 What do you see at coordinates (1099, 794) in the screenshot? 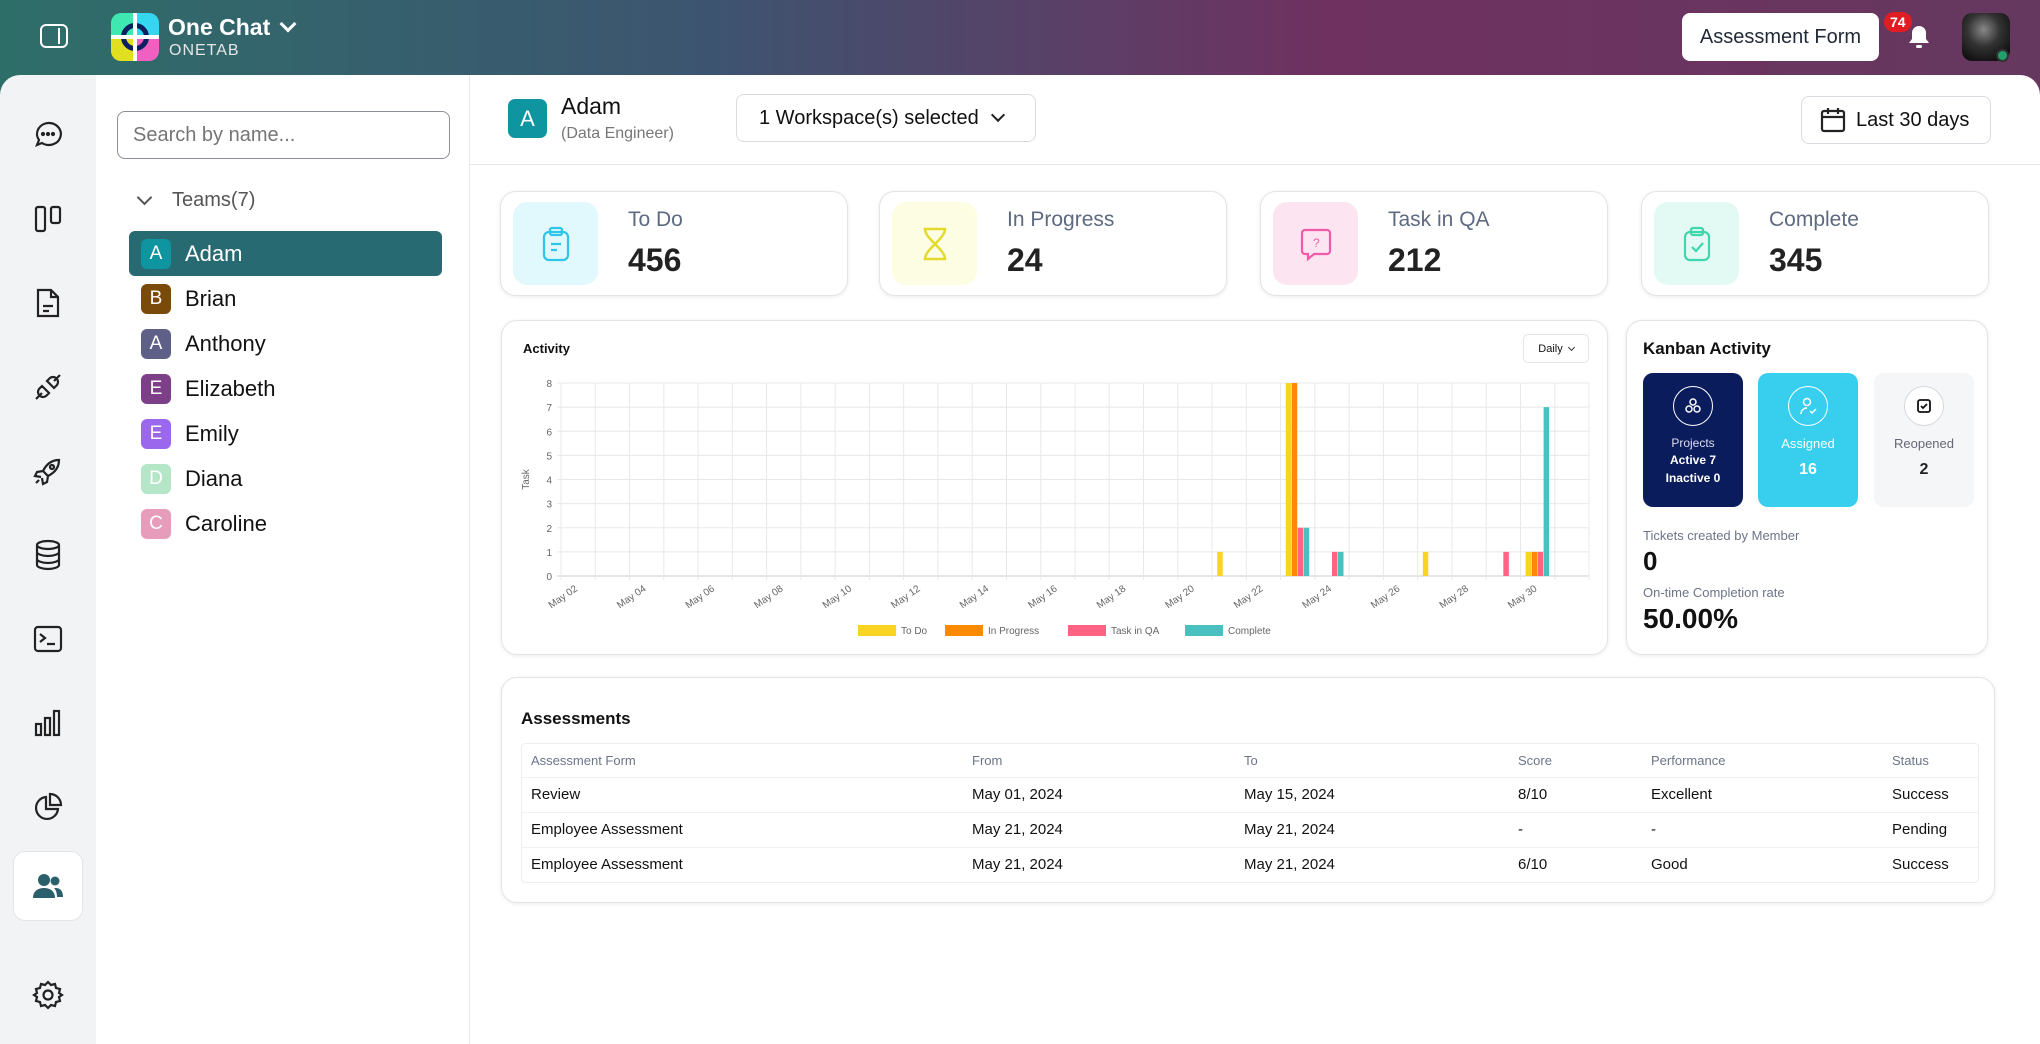
I see `table-cell: May 01, 2024` at bounding box center [1099, 794].